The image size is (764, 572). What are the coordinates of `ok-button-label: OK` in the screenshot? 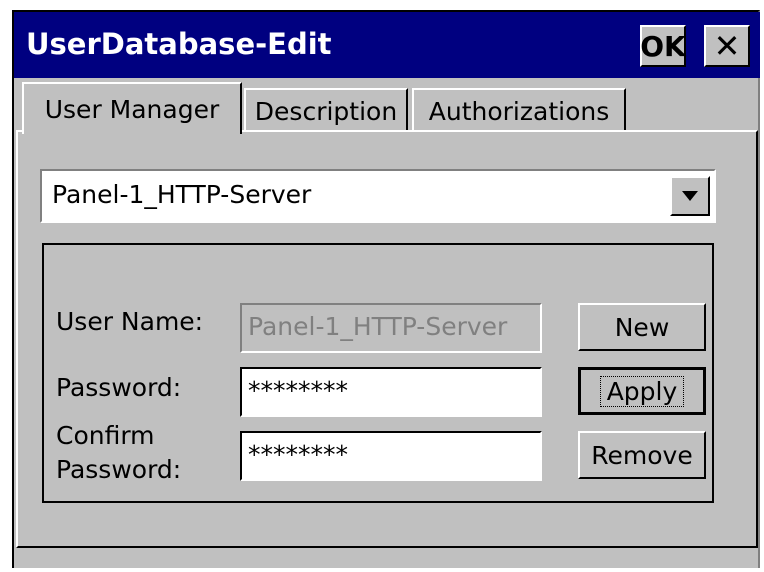 It's located at (663, 46).